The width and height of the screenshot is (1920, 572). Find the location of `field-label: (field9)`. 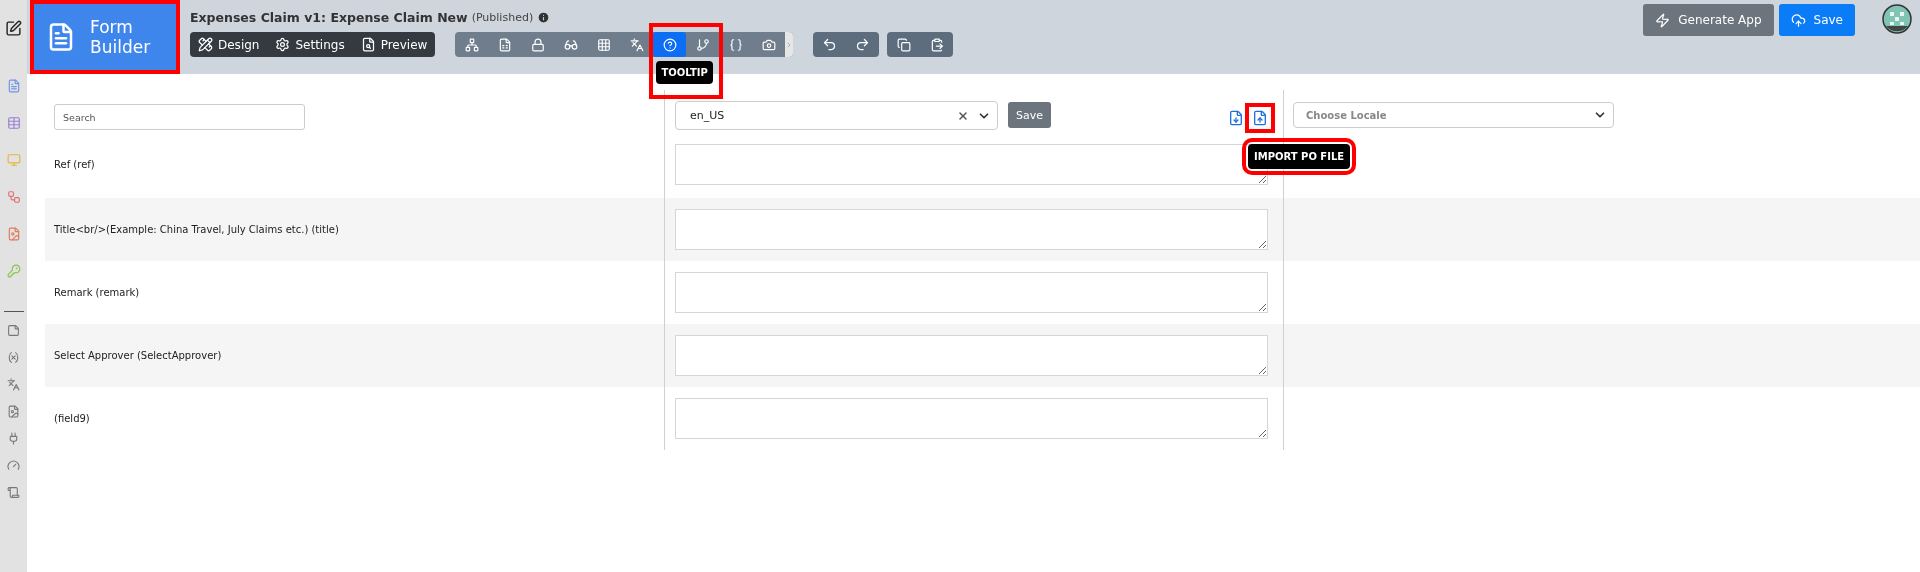

field-label: (field9) is located at coordinates (72, 418).